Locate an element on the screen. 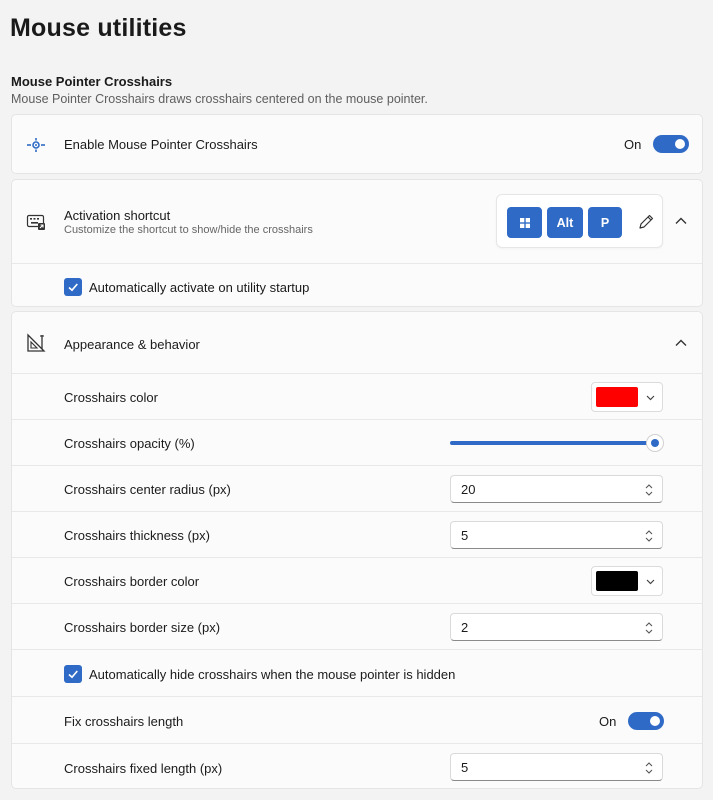  auto-hide-checkbox is located at coordinates (73, 674).